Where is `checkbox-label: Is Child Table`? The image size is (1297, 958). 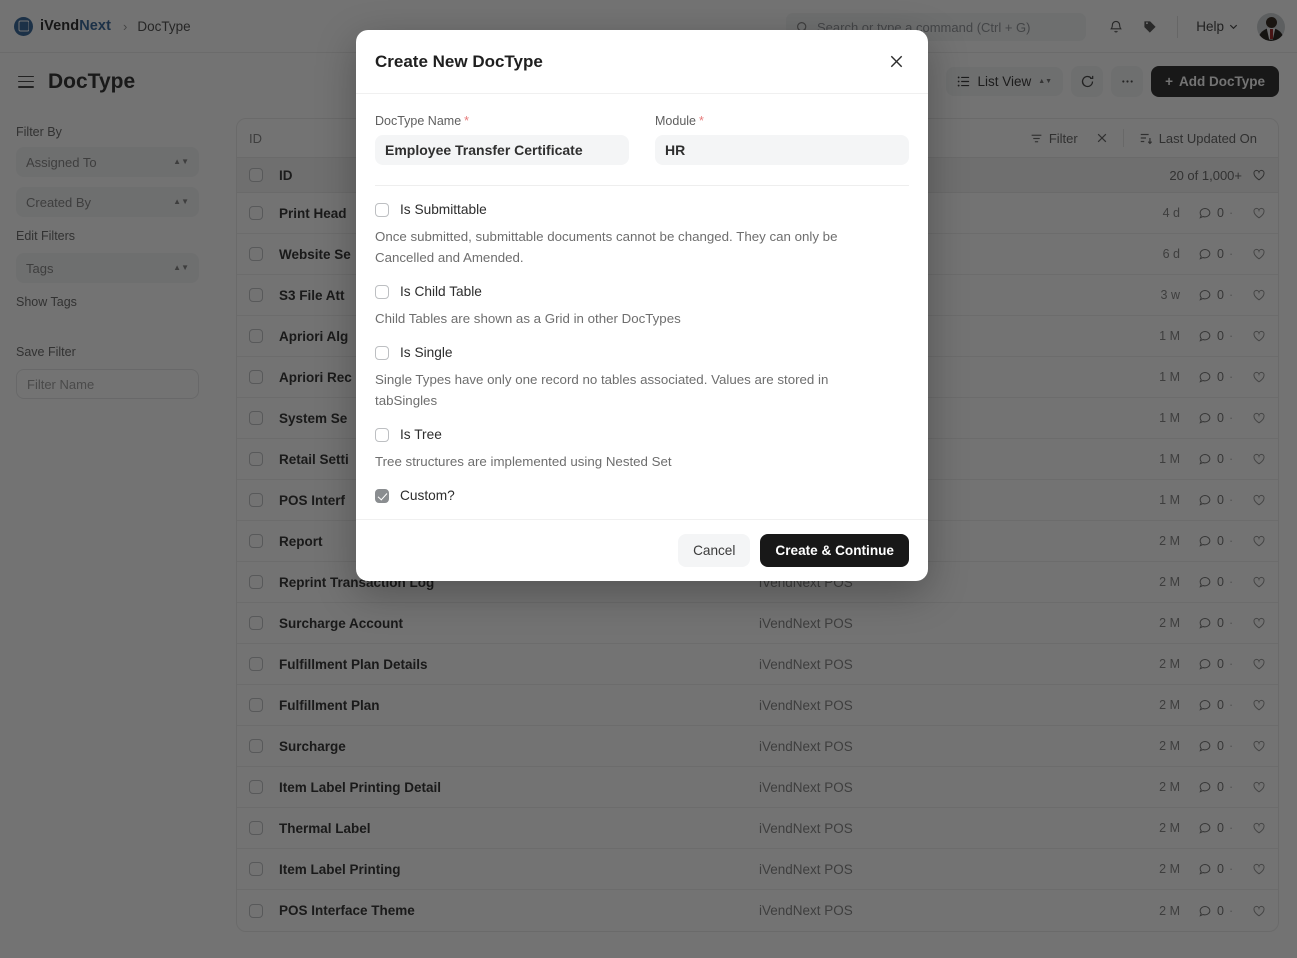 checkbox-label: Is Child Table is located at coordinates (441, 291).